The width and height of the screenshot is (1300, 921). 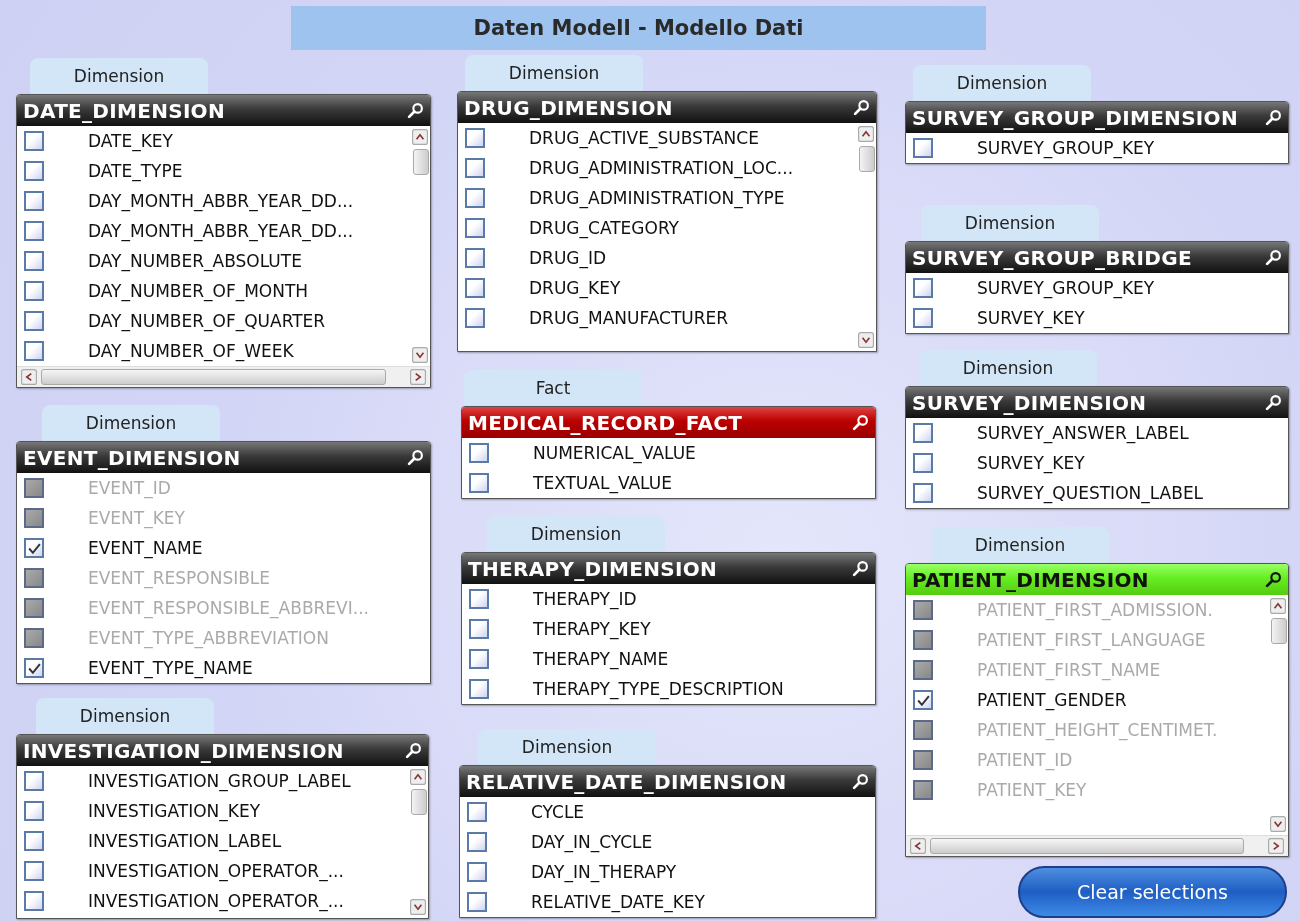 What do you see at coordinates (1097, 579) in the screenshot?
I see `table-header: PATIENT_DIMENSION` at bounding box center [1097, 579].